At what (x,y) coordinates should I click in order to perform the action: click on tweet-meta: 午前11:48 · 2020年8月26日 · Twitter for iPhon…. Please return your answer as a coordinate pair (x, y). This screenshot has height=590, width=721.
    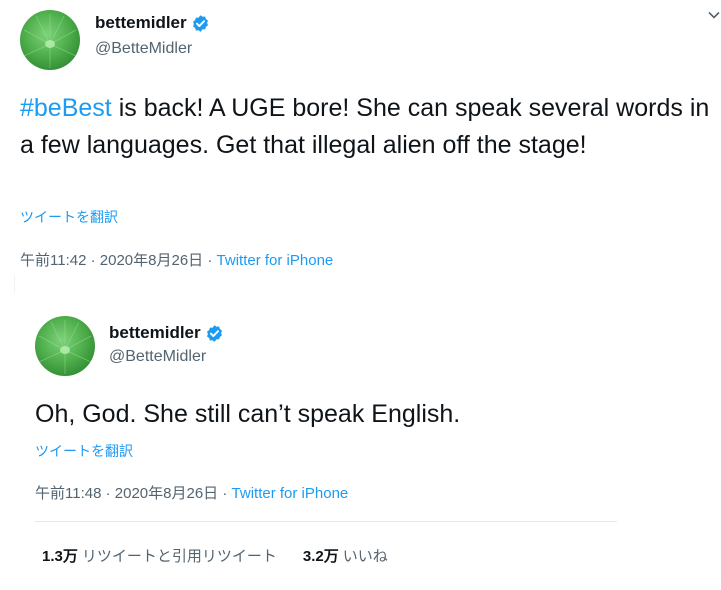
    Looking at the image, I should click on (191, 492).